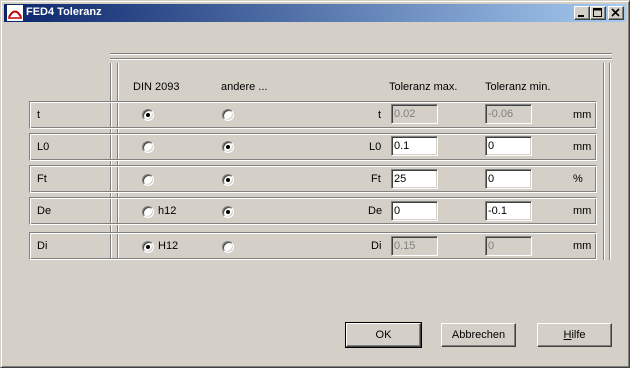 The width and height of the screenshot is (630, 368). I want to click on maximize-button, so click(598, 13).